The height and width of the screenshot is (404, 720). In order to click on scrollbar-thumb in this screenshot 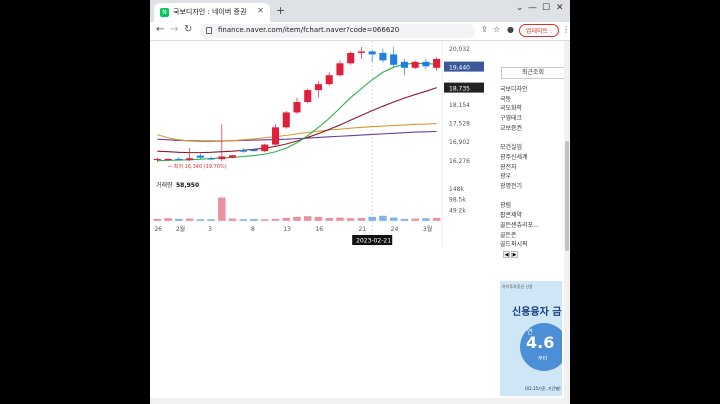, I will do `click(567, 196)`.